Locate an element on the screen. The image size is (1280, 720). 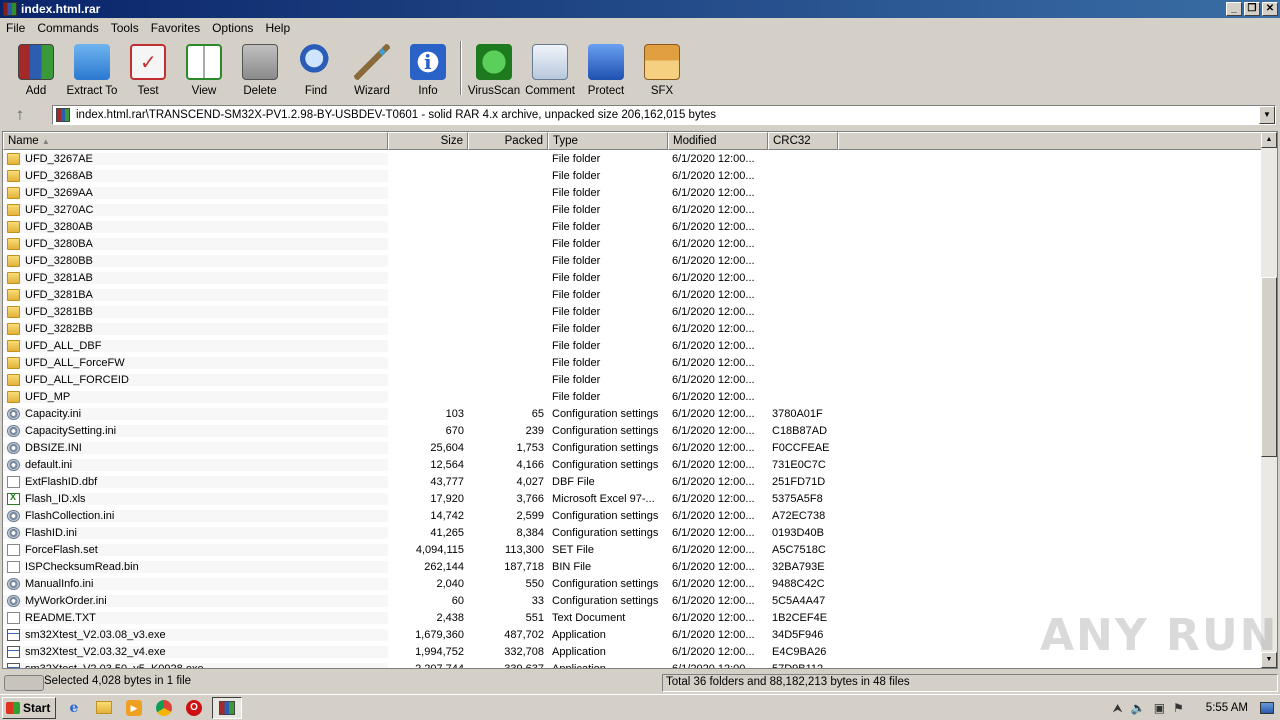
virusscan-label: VirusScan is located at coordinates (494, 91).